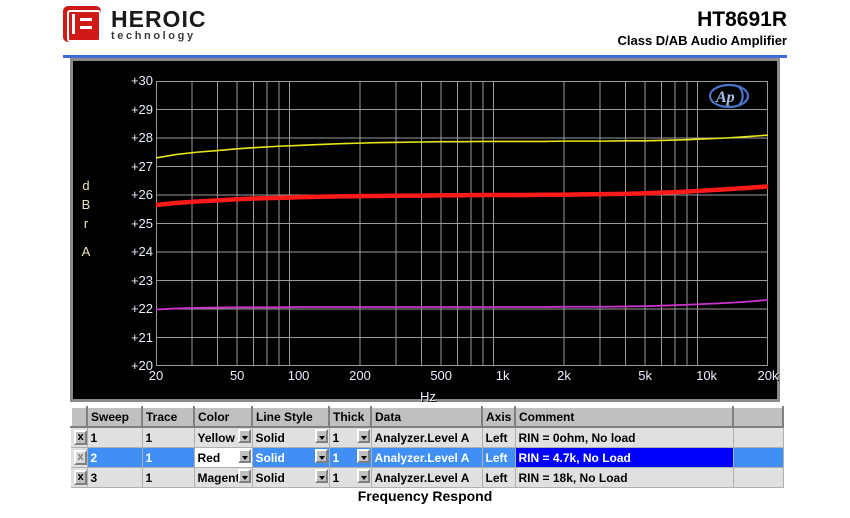 The width and height of the screenshot is (850, 518). Describe the element at coordinates (141, 166) in the screenshot. I see `y-tick-label: +27` at that location.